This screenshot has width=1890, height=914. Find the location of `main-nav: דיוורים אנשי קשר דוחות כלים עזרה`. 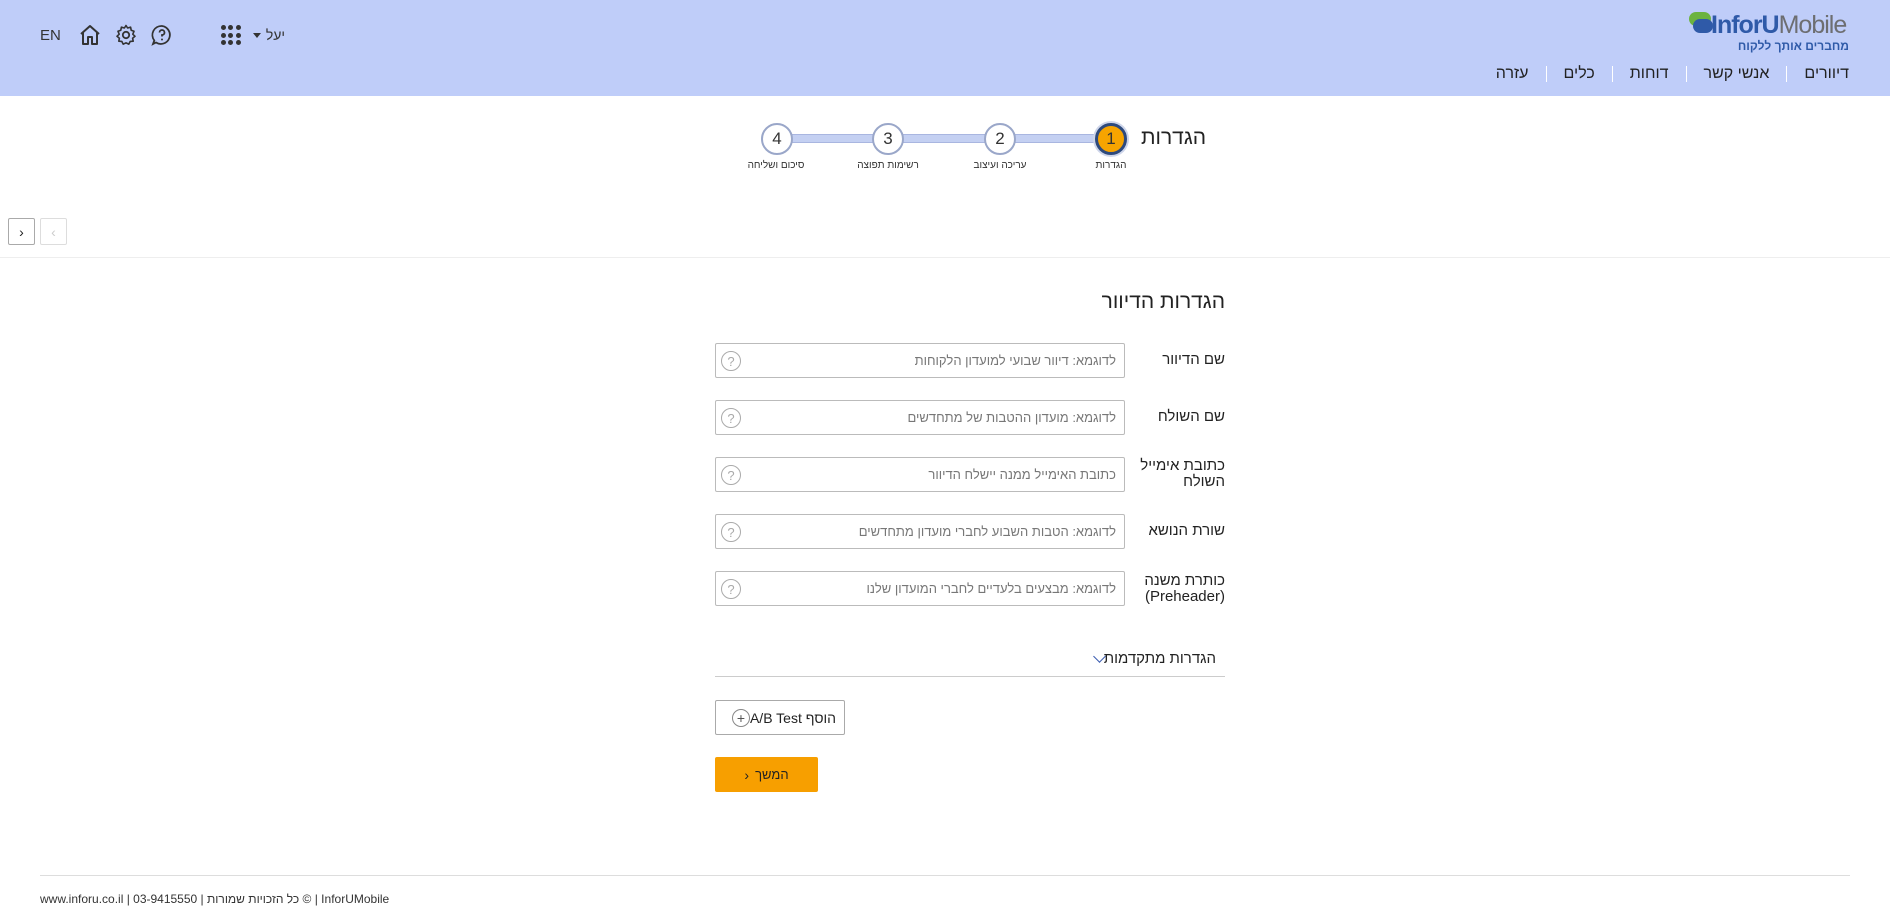

main-nav: דיוורים אנשי קשר דוחות כלים עזרה is located at coordinates (1664, 74).